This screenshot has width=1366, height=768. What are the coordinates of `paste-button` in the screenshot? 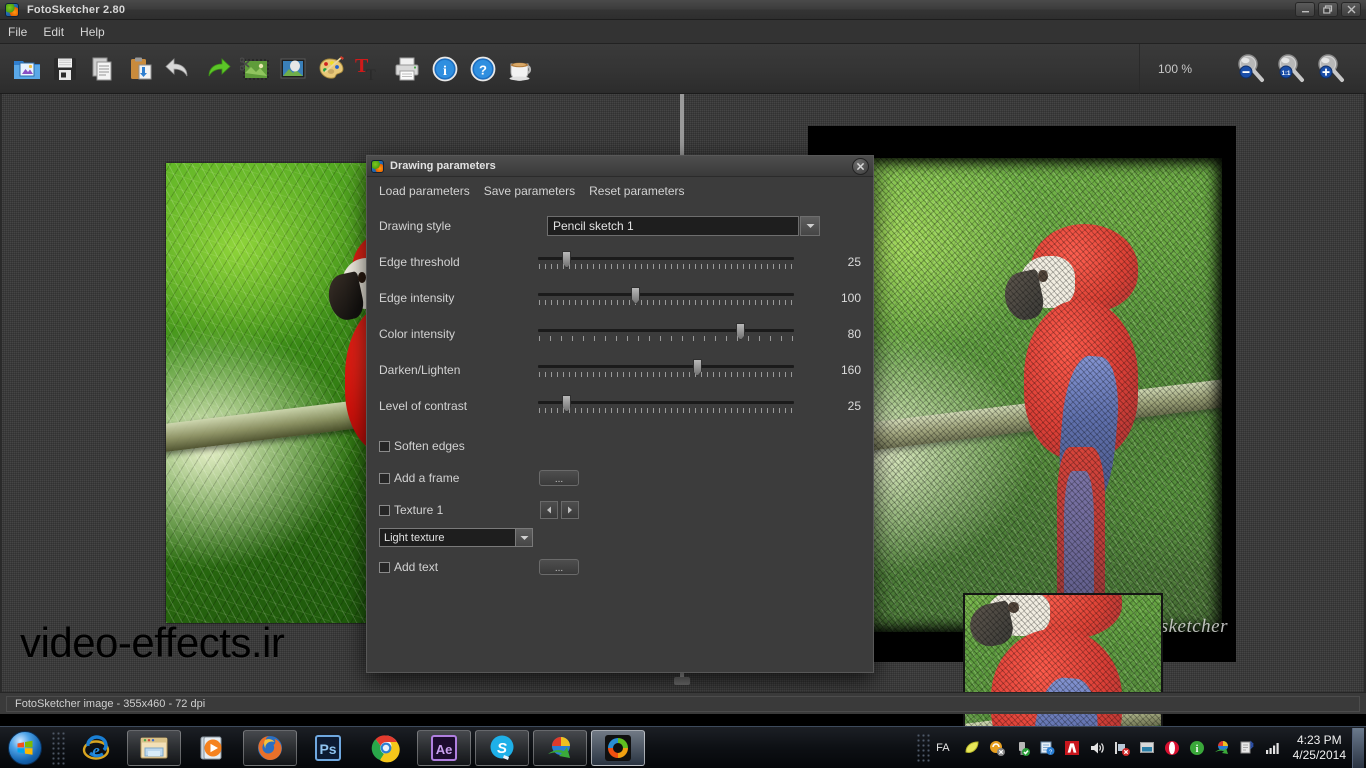 It's located at (141, 69).